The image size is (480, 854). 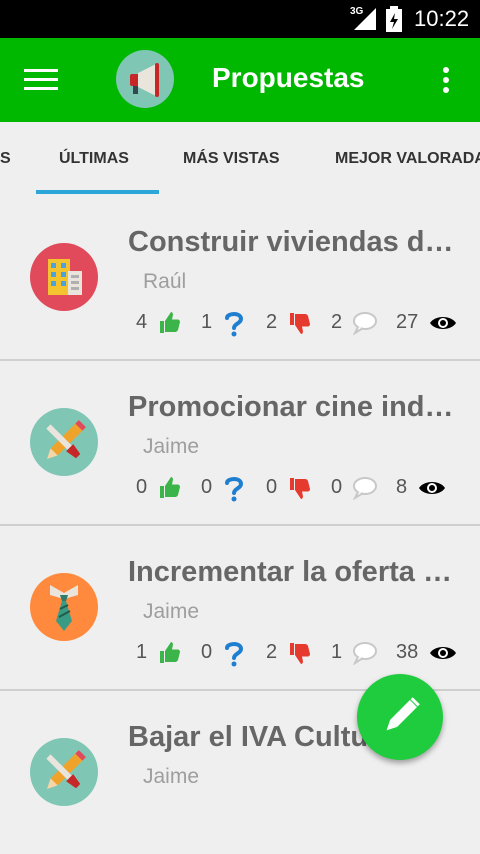 I want to click on building-icon, so click(x=65, y=277).